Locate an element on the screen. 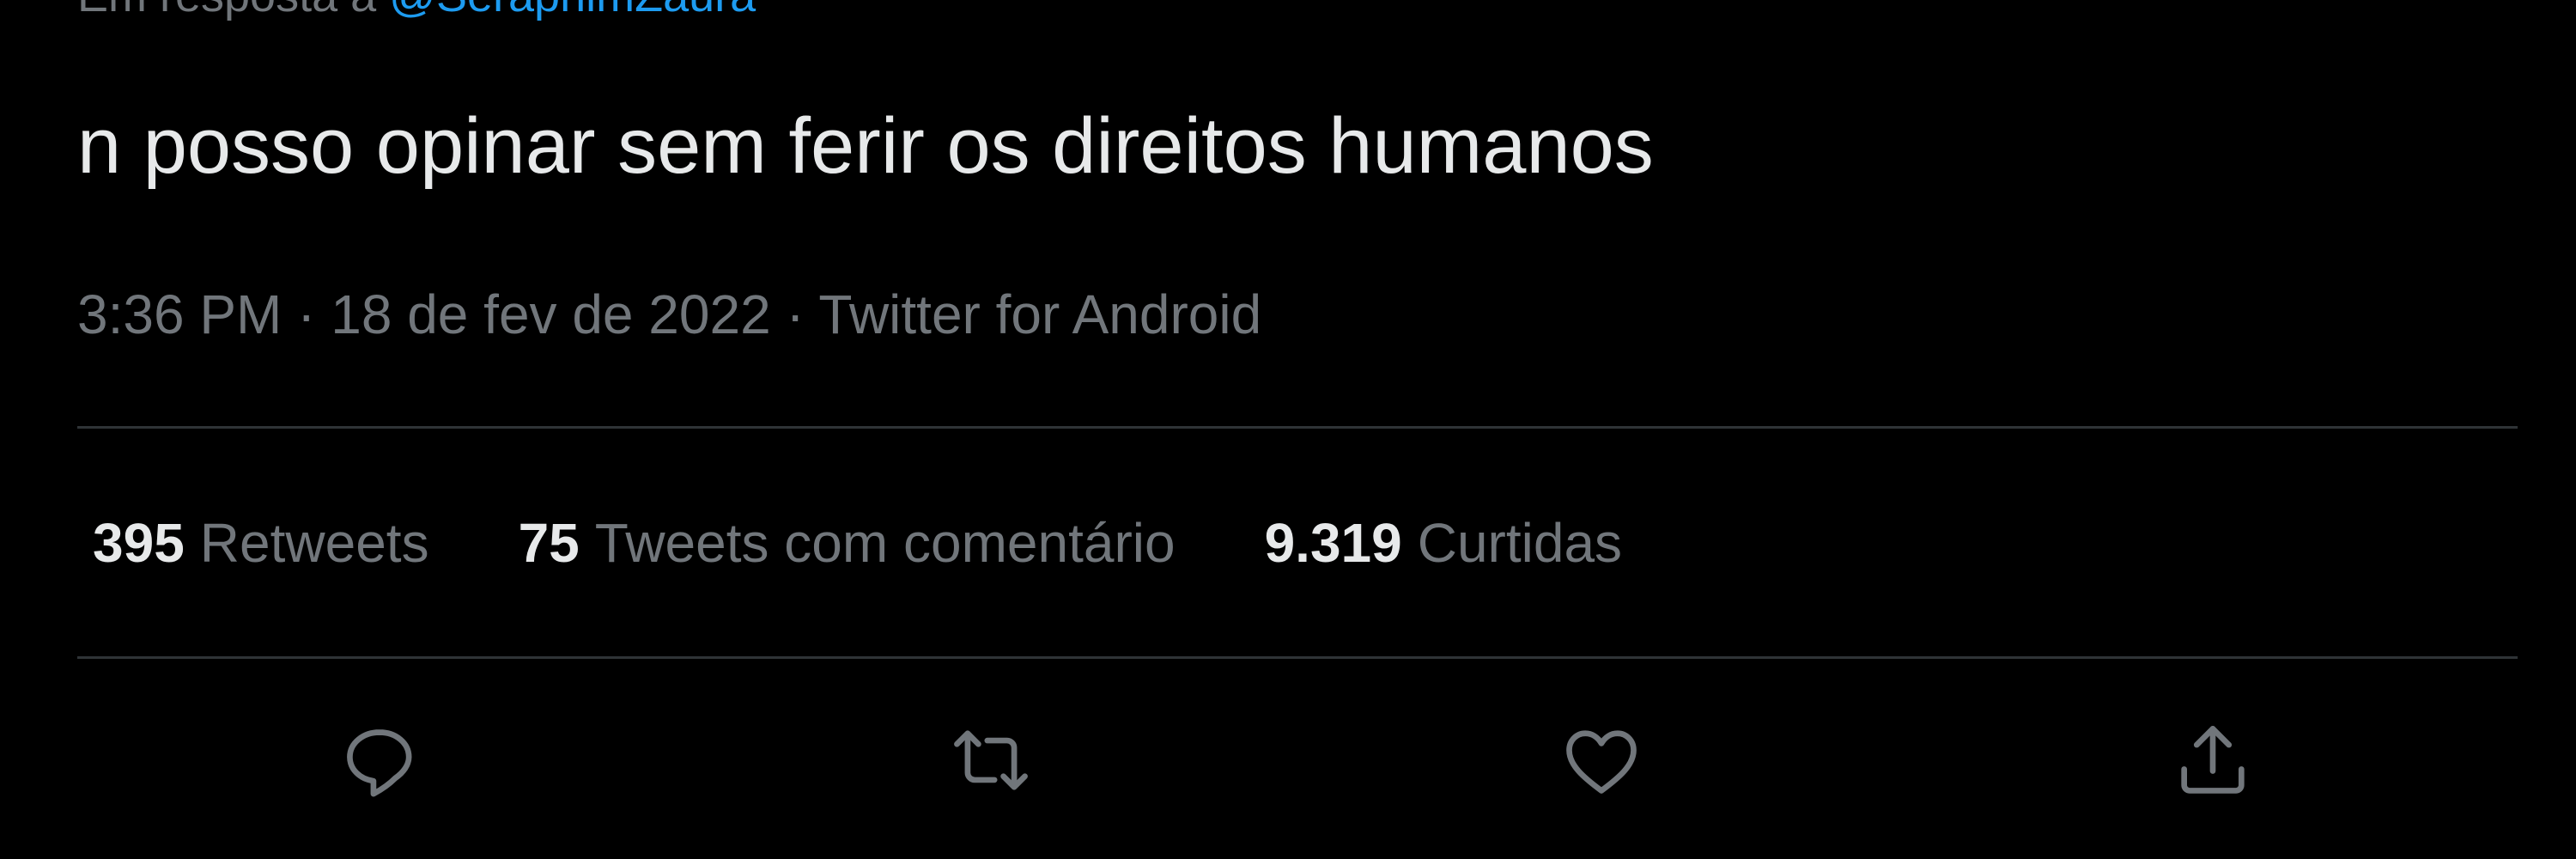 This screenshot has width=2576, height=859. retweet-button is located at coordinates (991, 760).